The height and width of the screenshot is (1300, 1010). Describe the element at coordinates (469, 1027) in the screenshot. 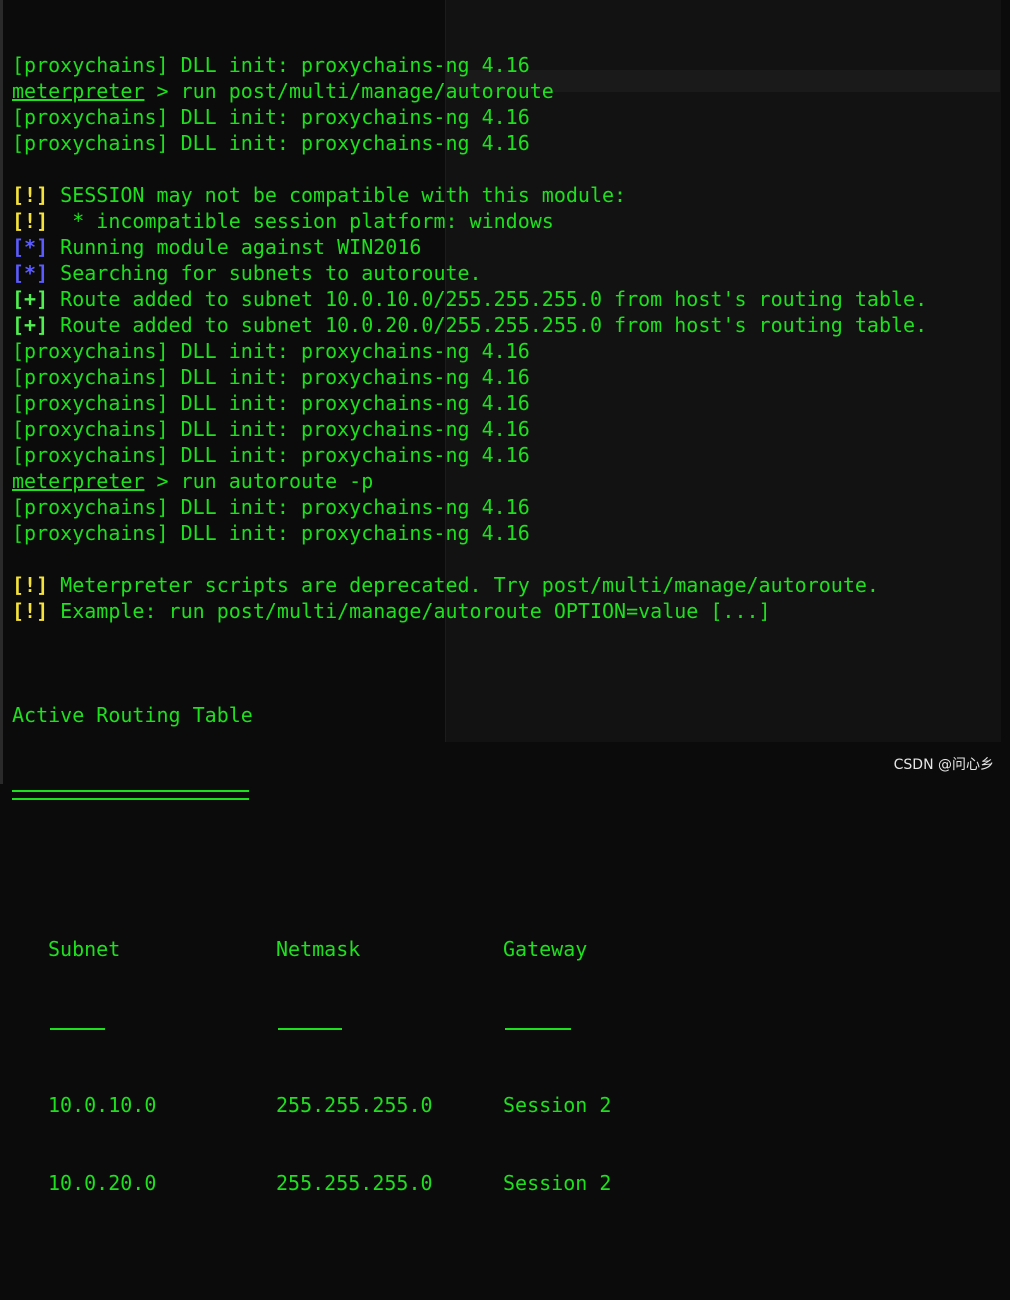

I see `routing-table-header-underline` at that location.